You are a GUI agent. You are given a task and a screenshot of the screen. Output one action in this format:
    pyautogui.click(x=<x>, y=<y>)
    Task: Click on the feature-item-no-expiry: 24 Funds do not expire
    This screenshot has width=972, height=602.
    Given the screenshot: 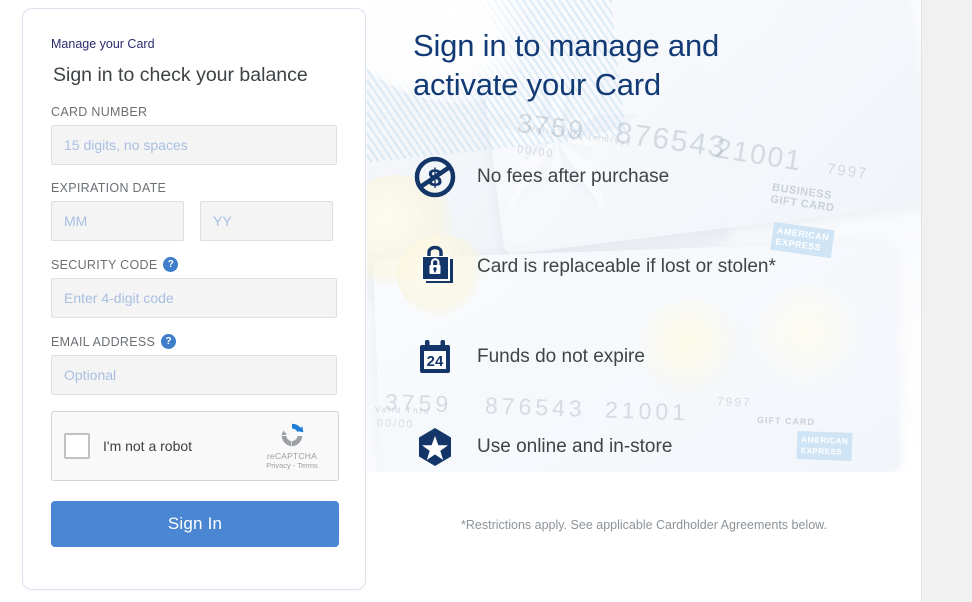 What is the action you would take?
    pyautogui.click(x=652, y=357)
    